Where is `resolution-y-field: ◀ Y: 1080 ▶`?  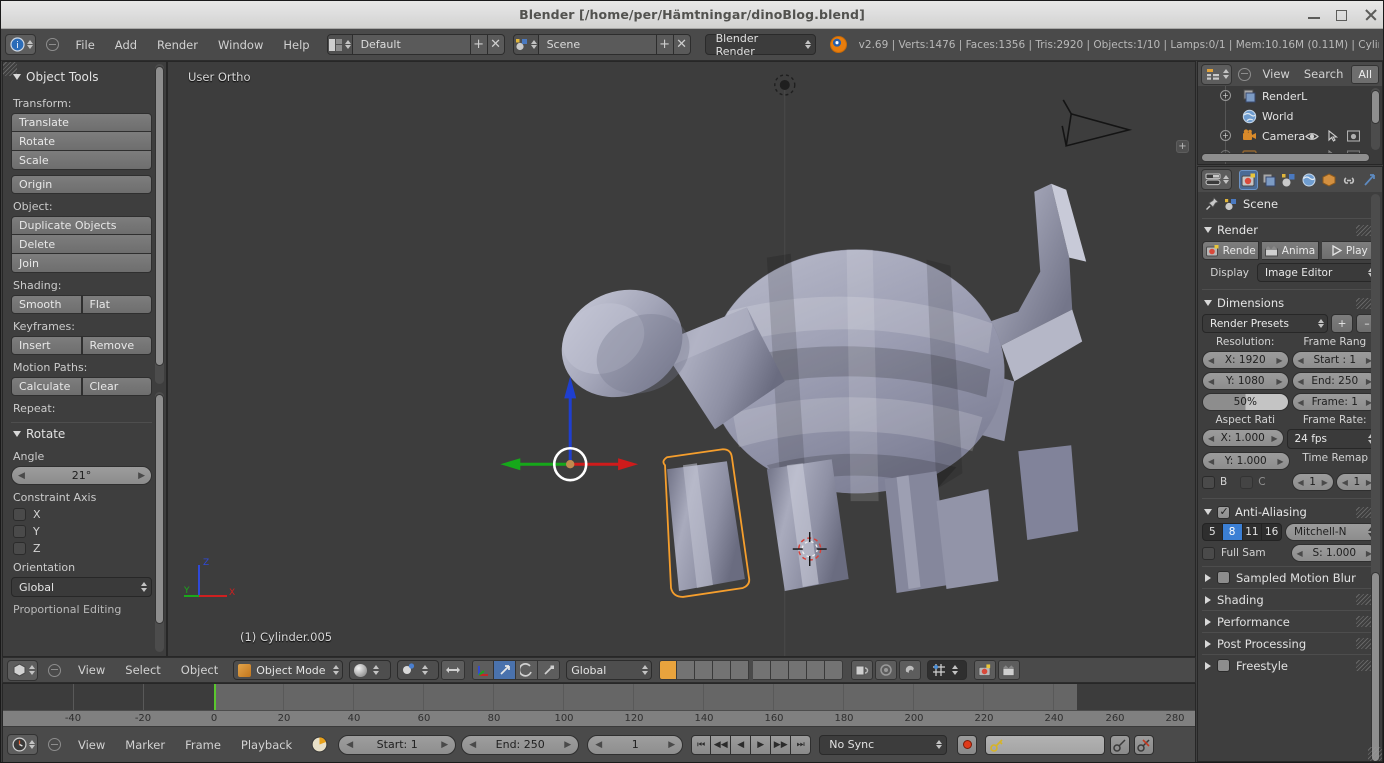 resolution-y-field: ◀ Y: 1080 ▶ is located at coordinates (1245, 381).